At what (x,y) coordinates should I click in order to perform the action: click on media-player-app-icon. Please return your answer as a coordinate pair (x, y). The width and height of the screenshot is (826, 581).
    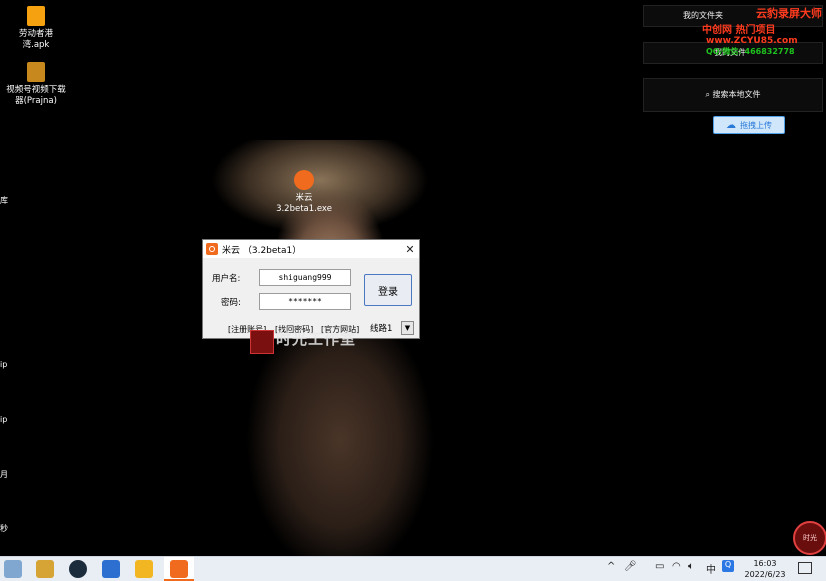
    Looking at the image, I should click on (111, 569).